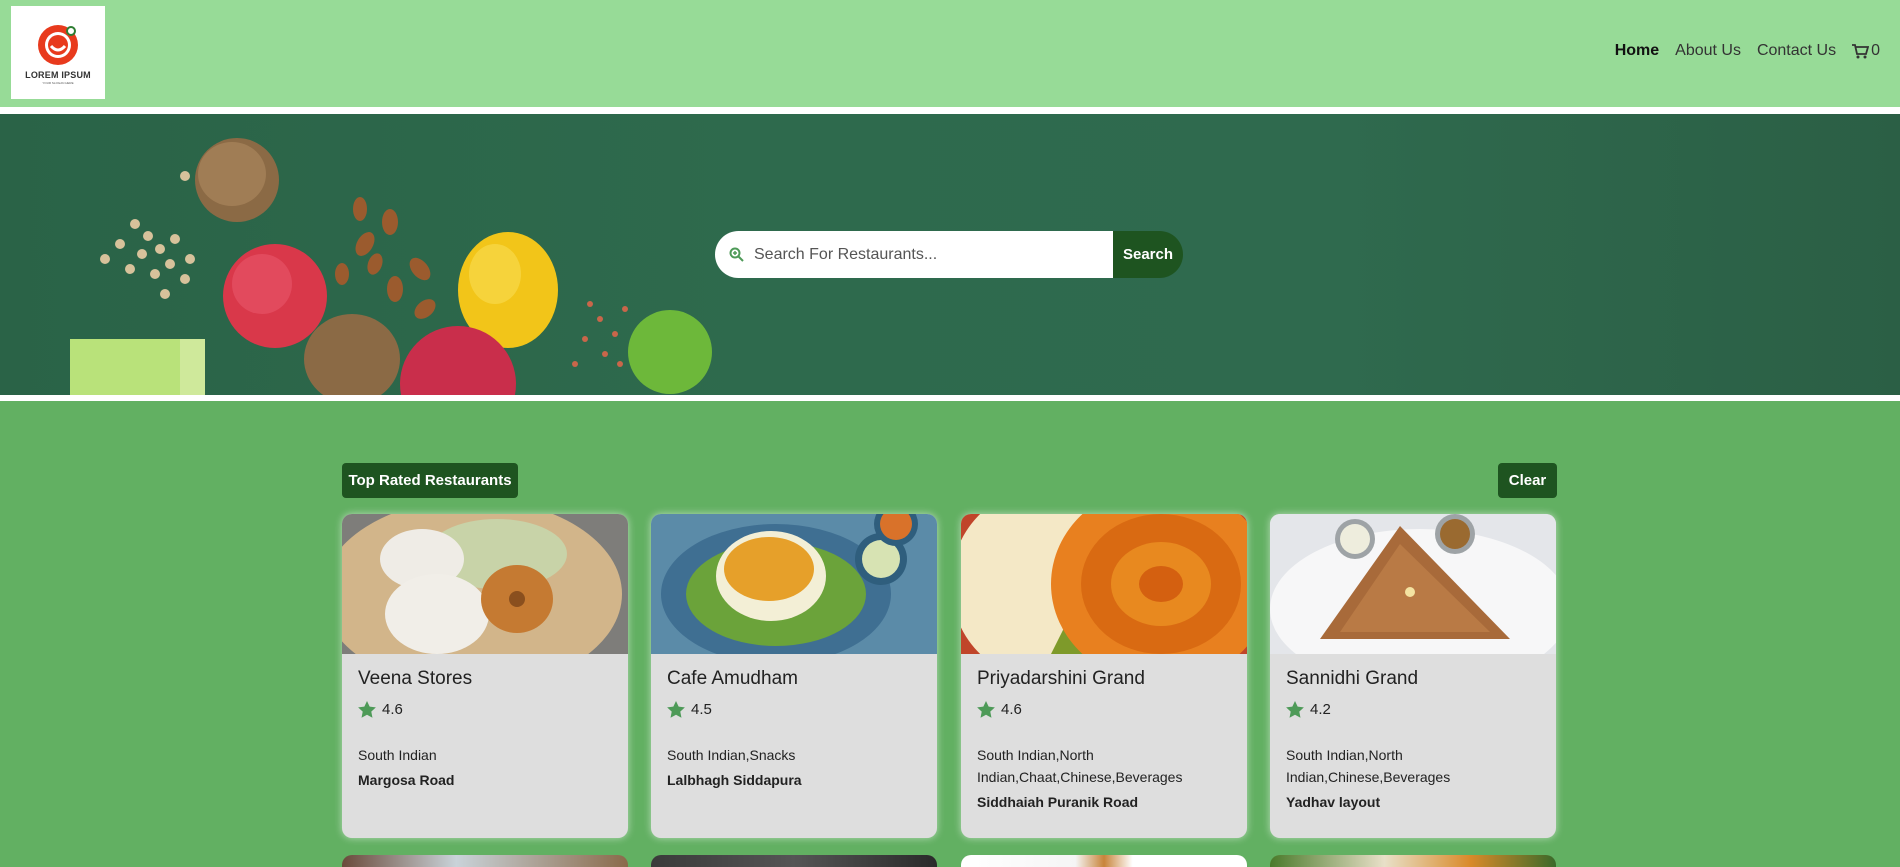 This screenshot has height=867, width=1900. What do you see at coordinates (406, 780) in the screenshot?
I see `restaurant-area: Margosa Road` at bounding box center [406, 780].